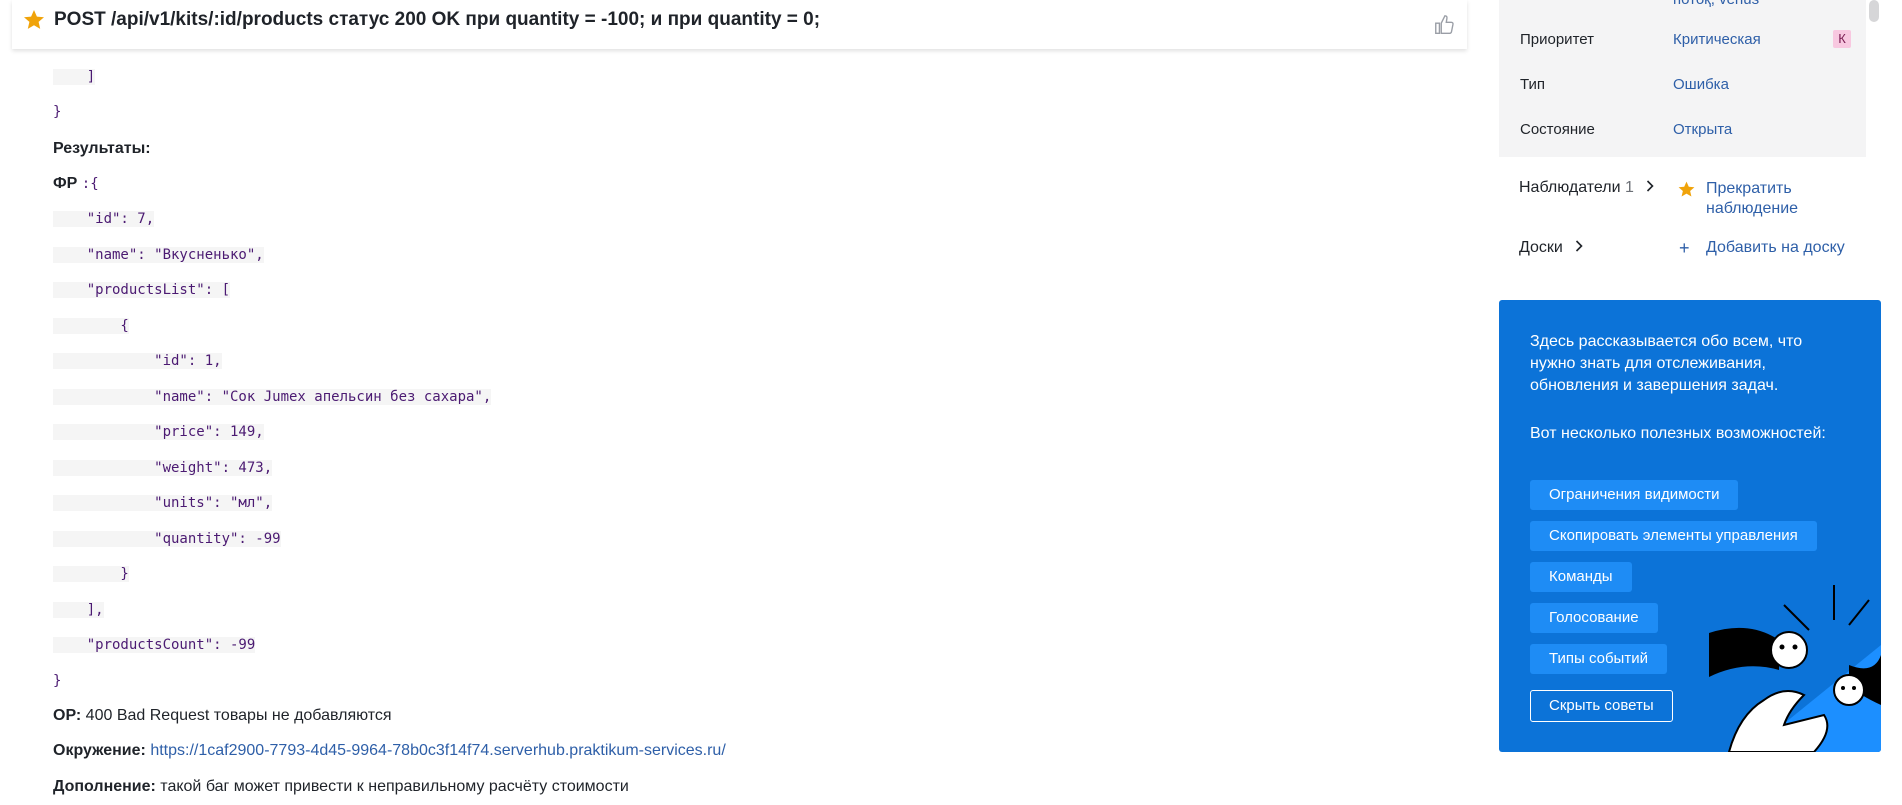 This screenshot has height=805, width=1902. Describe the element at coordinates (1775, 248) in the screenshot. I see `add-to-board-button: Добавить на доску` at that location.